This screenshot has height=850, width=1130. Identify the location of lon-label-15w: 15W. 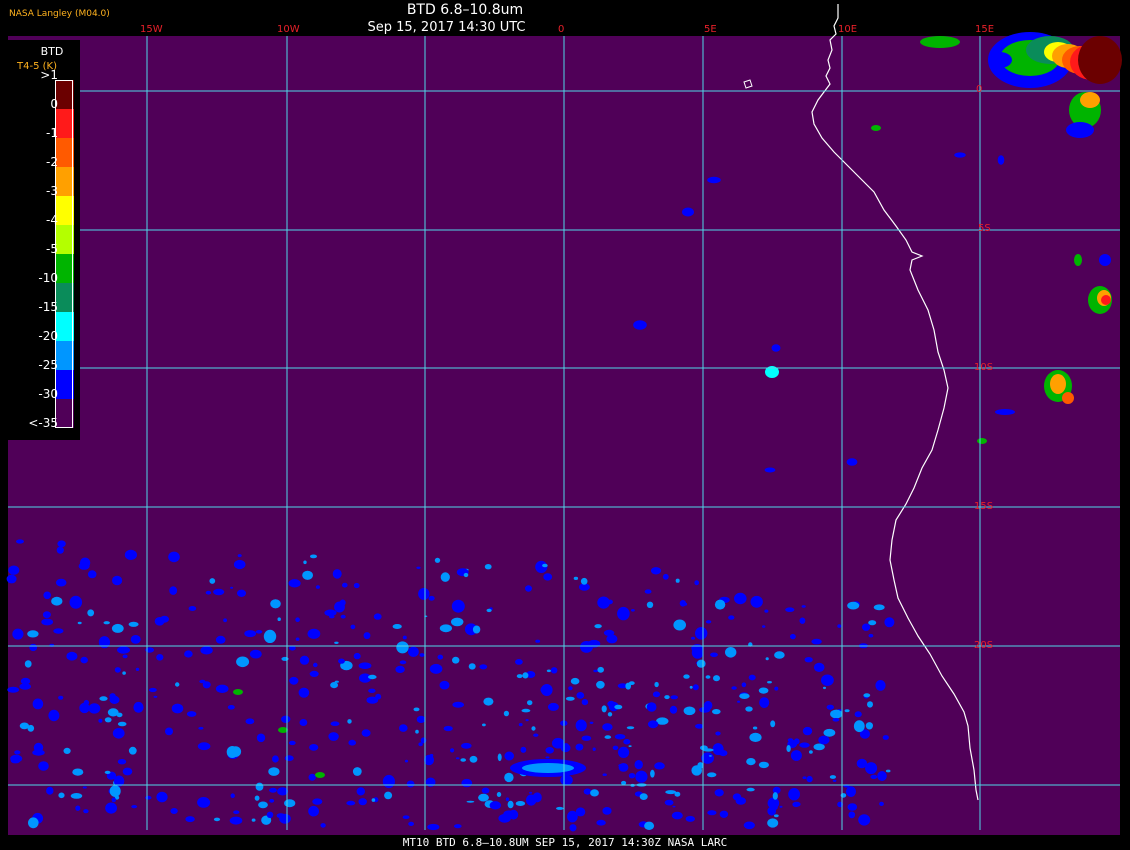
(151, 29).